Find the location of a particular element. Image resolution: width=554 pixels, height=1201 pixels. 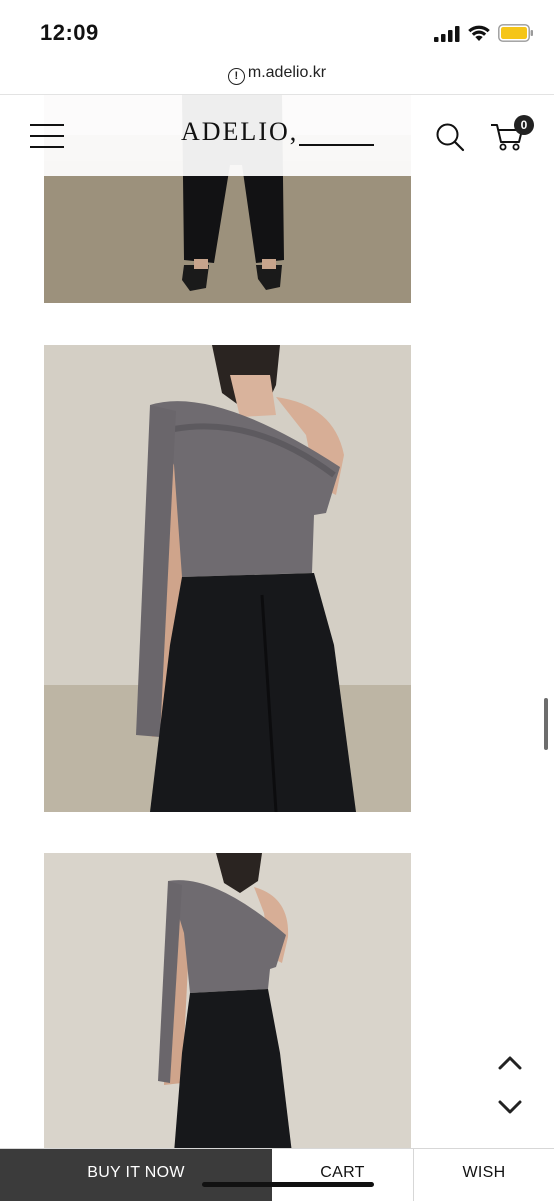

cart-count-badge: 0 is located at coordinates (524, 125).